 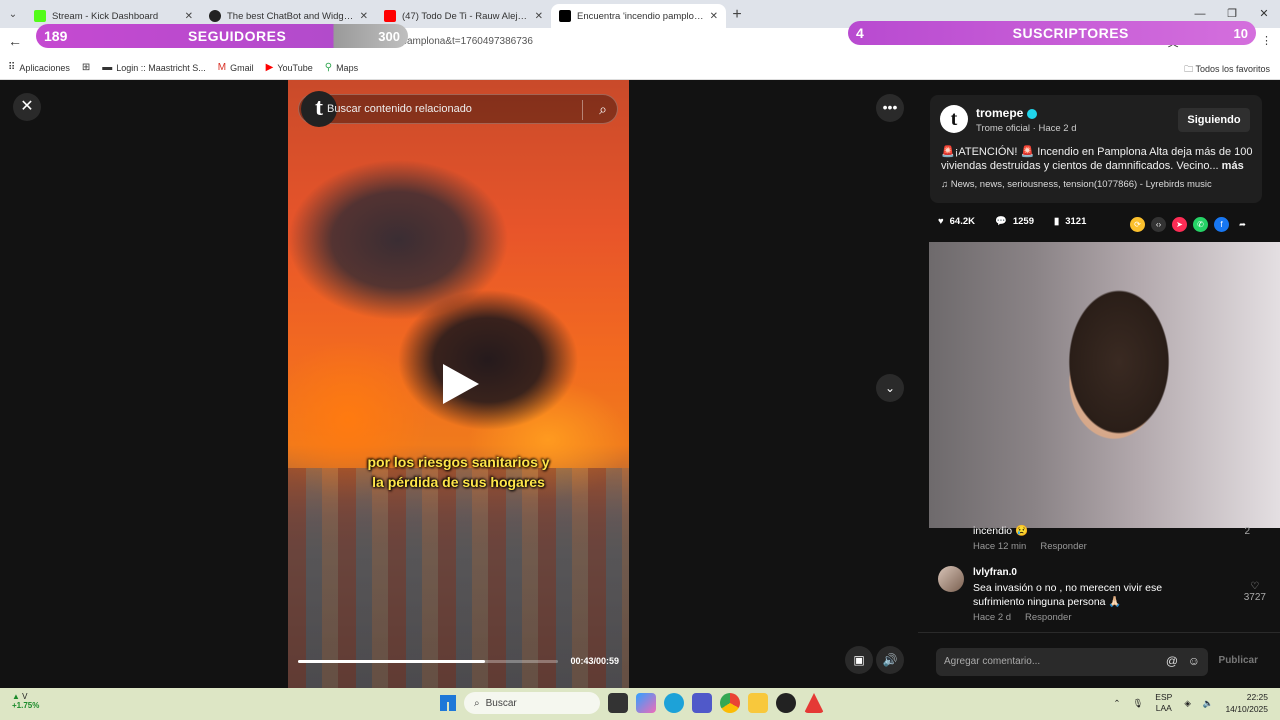 I want to click on tab-tiktok-search: Encuentra 'incendio pamplona' ✕, so click(x=638, y=16).